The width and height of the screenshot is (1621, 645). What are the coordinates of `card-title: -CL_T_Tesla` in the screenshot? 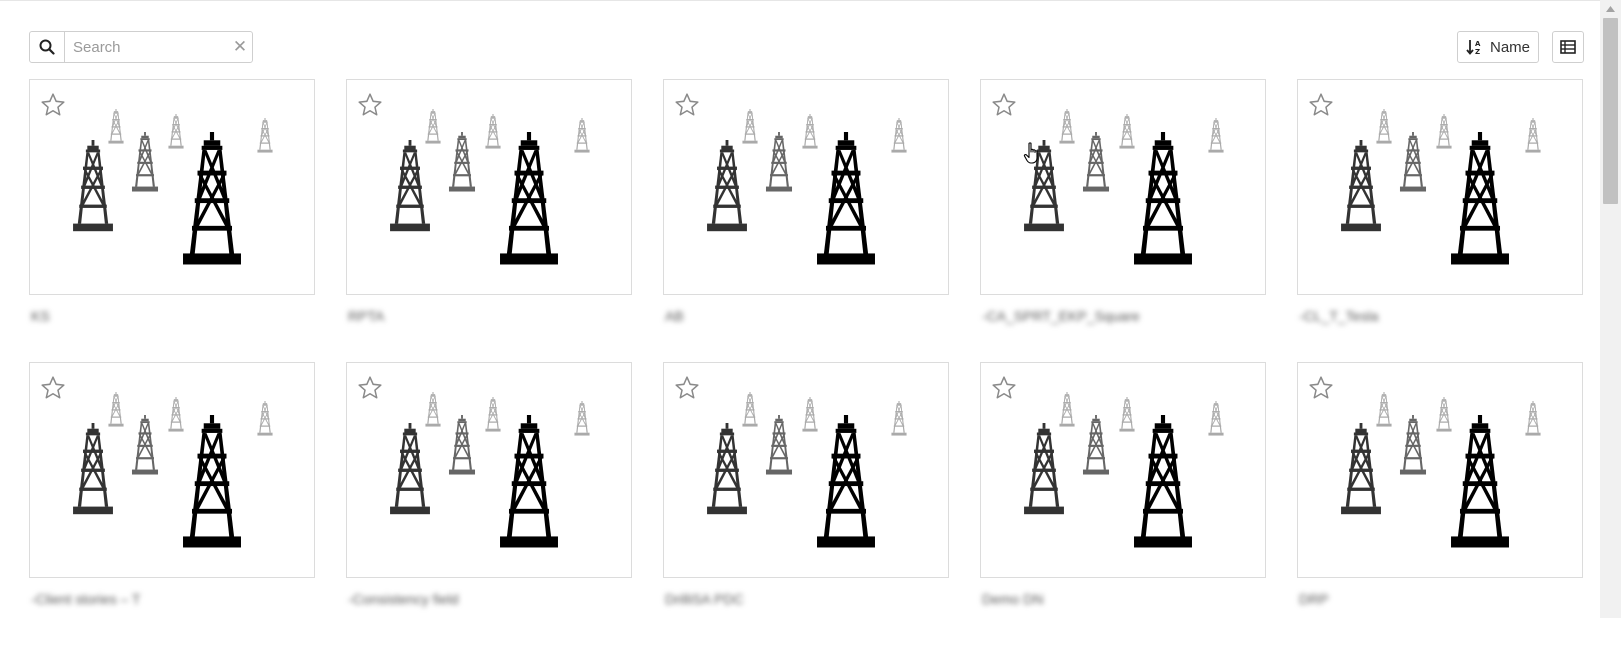 It's located at (1338, 316).